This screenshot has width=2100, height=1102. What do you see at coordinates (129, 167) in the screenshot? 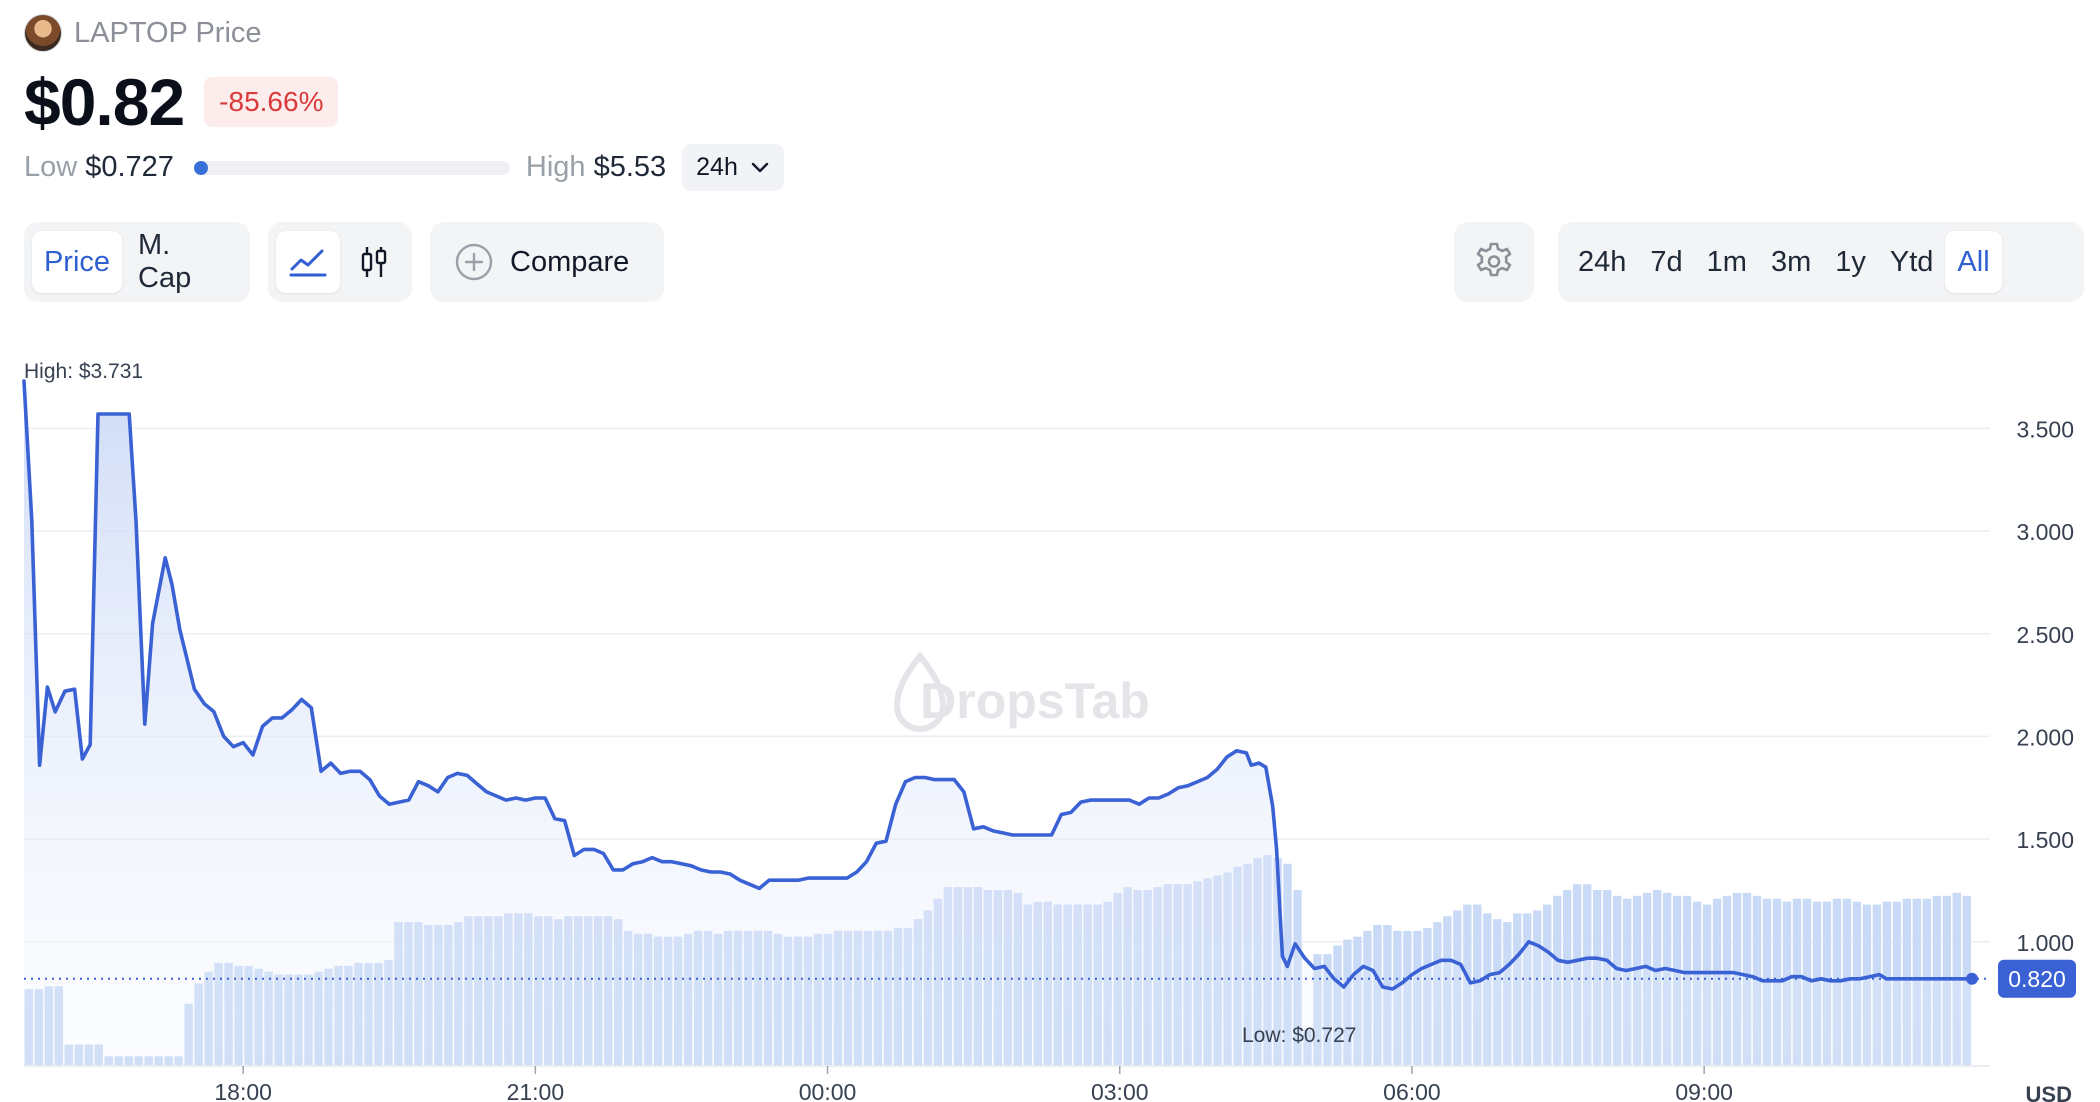
I see `low-value: $0.727` at bounding box center [129, 167].